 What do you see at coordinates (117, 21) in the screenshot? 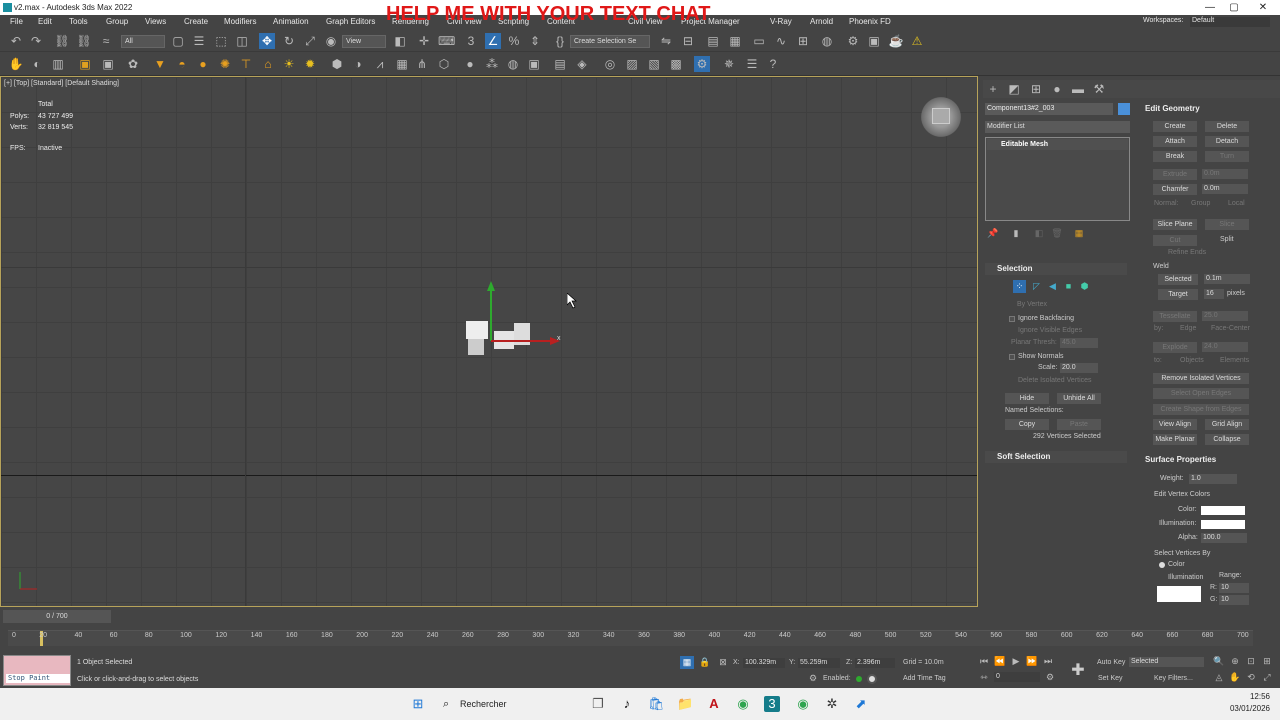
I see `menu-group: Group` at bounding box center [117, 21].